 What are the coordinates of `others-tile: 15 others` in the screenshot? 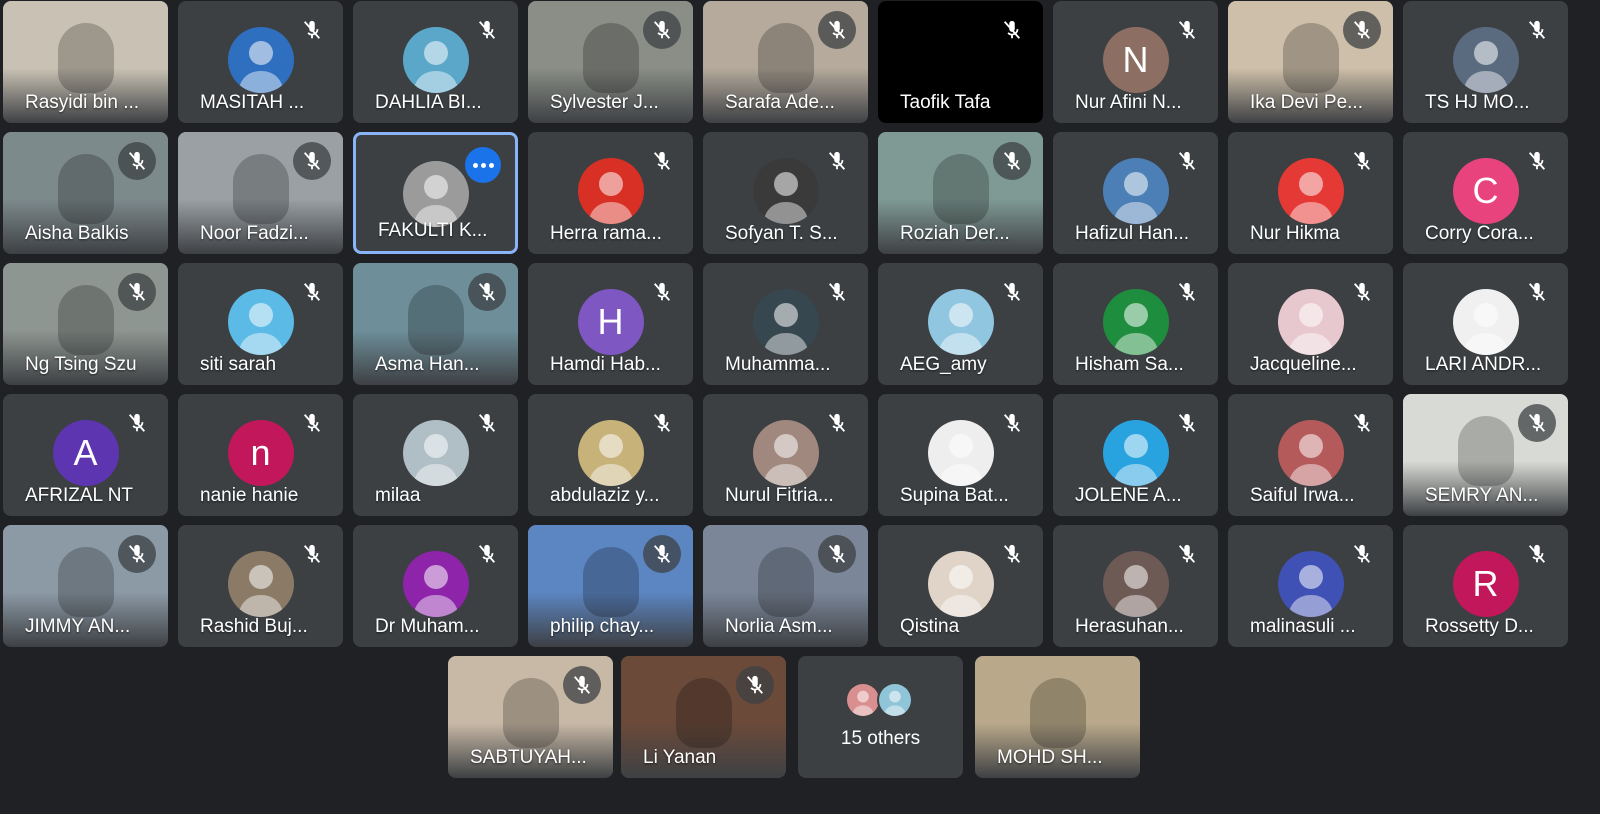 It's located at (880, 717).